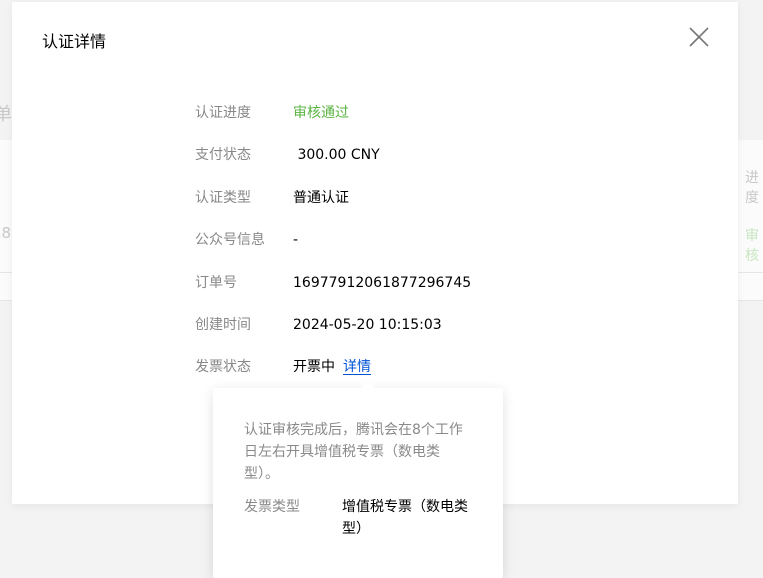 The image size is (763, 578). Describe the element at coordinates (216, 283) in the screenshot. I see `field-label: 订单号` at that location.